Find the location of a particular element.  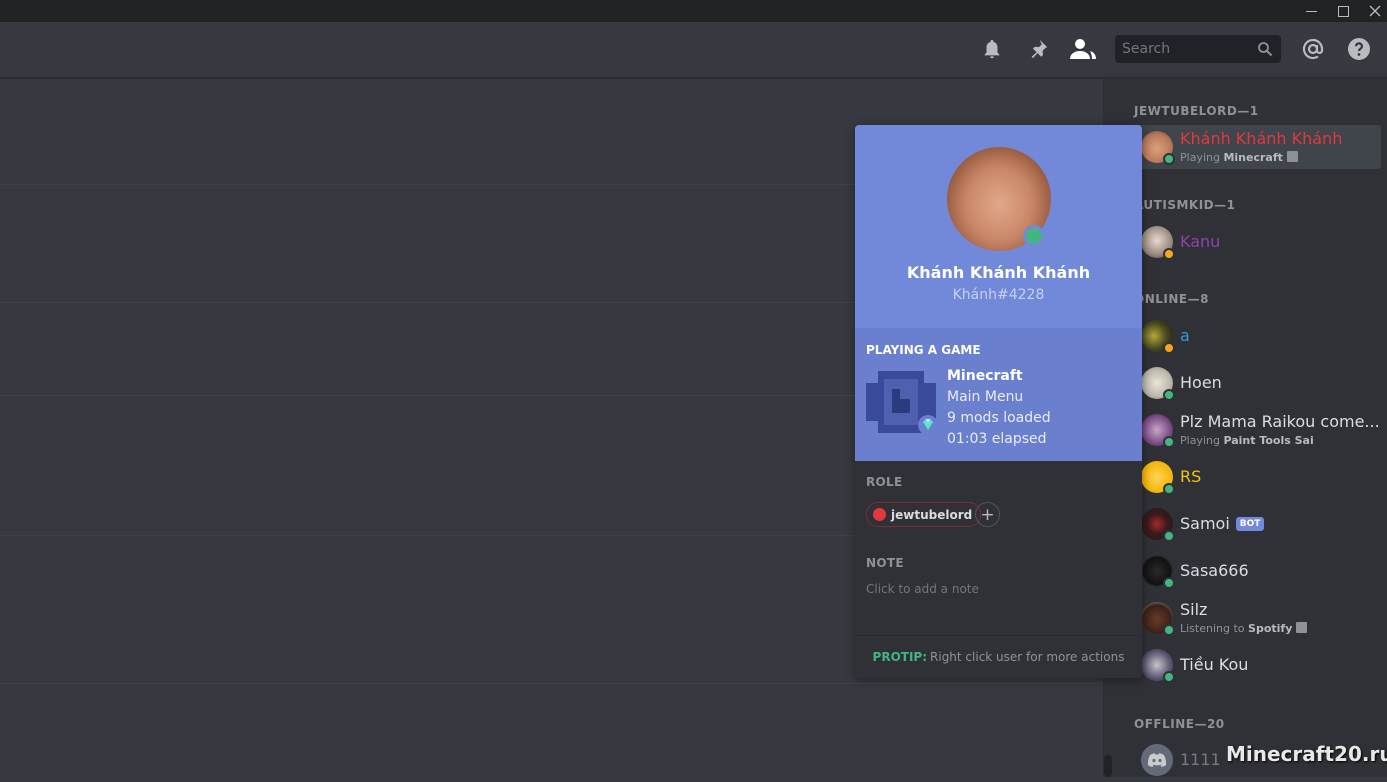

maximize-button is located at coordinates (1343, 11).